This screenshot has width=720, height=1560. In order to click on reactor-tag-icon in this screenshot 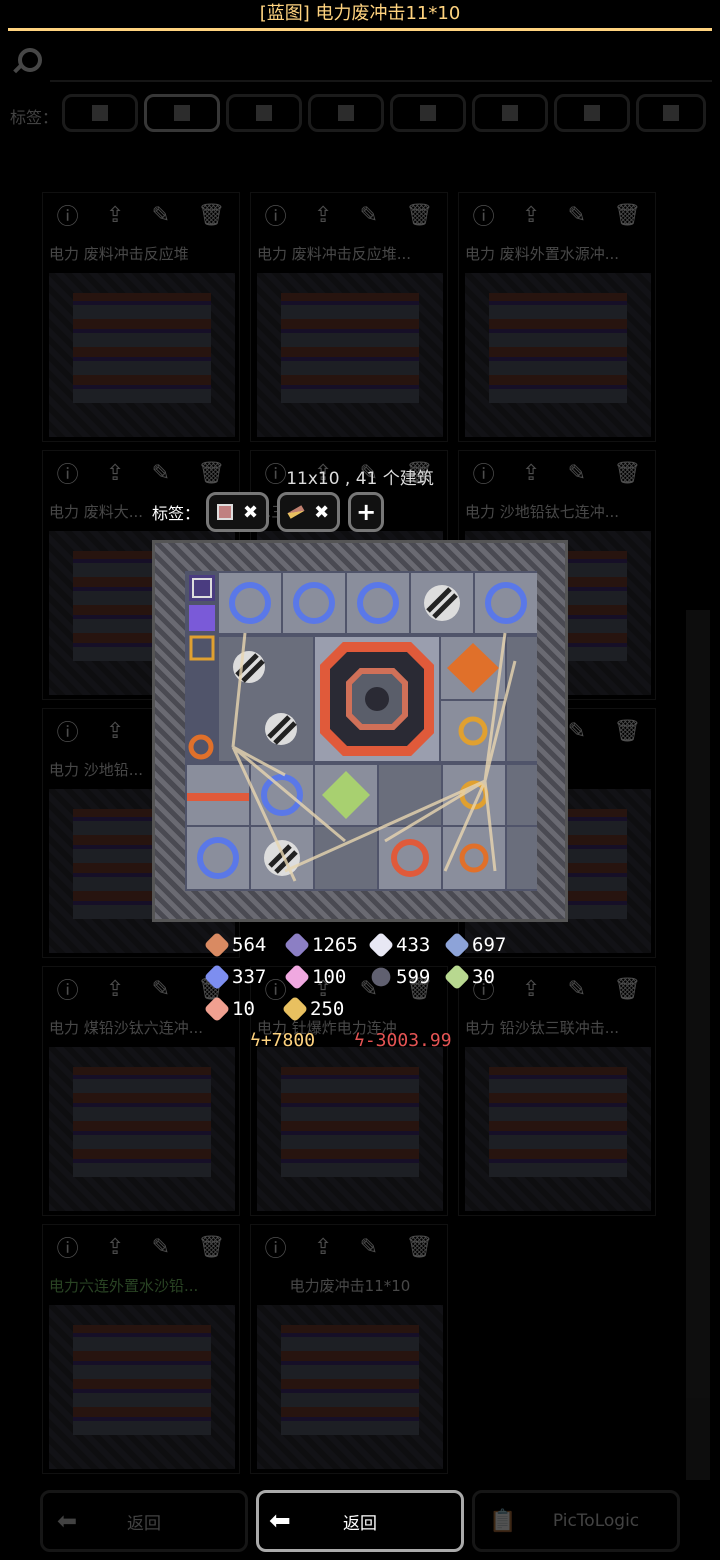, I will do `click(225, 512)`.